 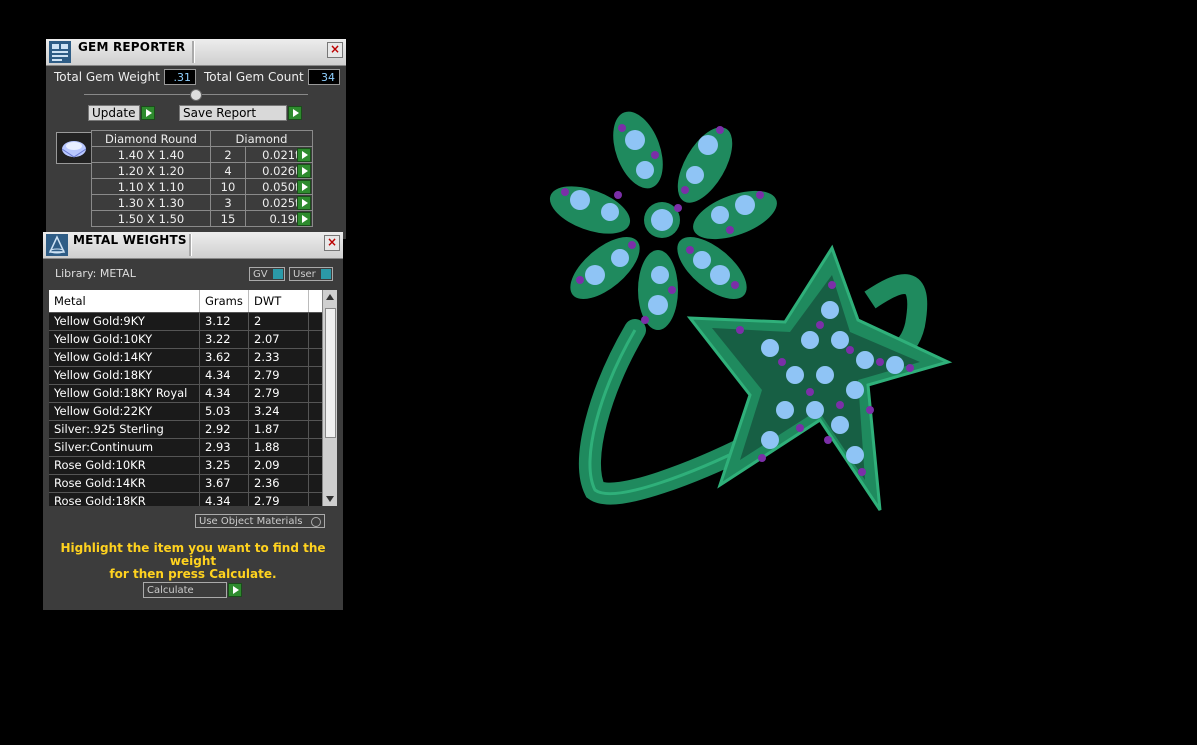 I want to click on calculate-button: Calculate, so click(x=185, y=590).